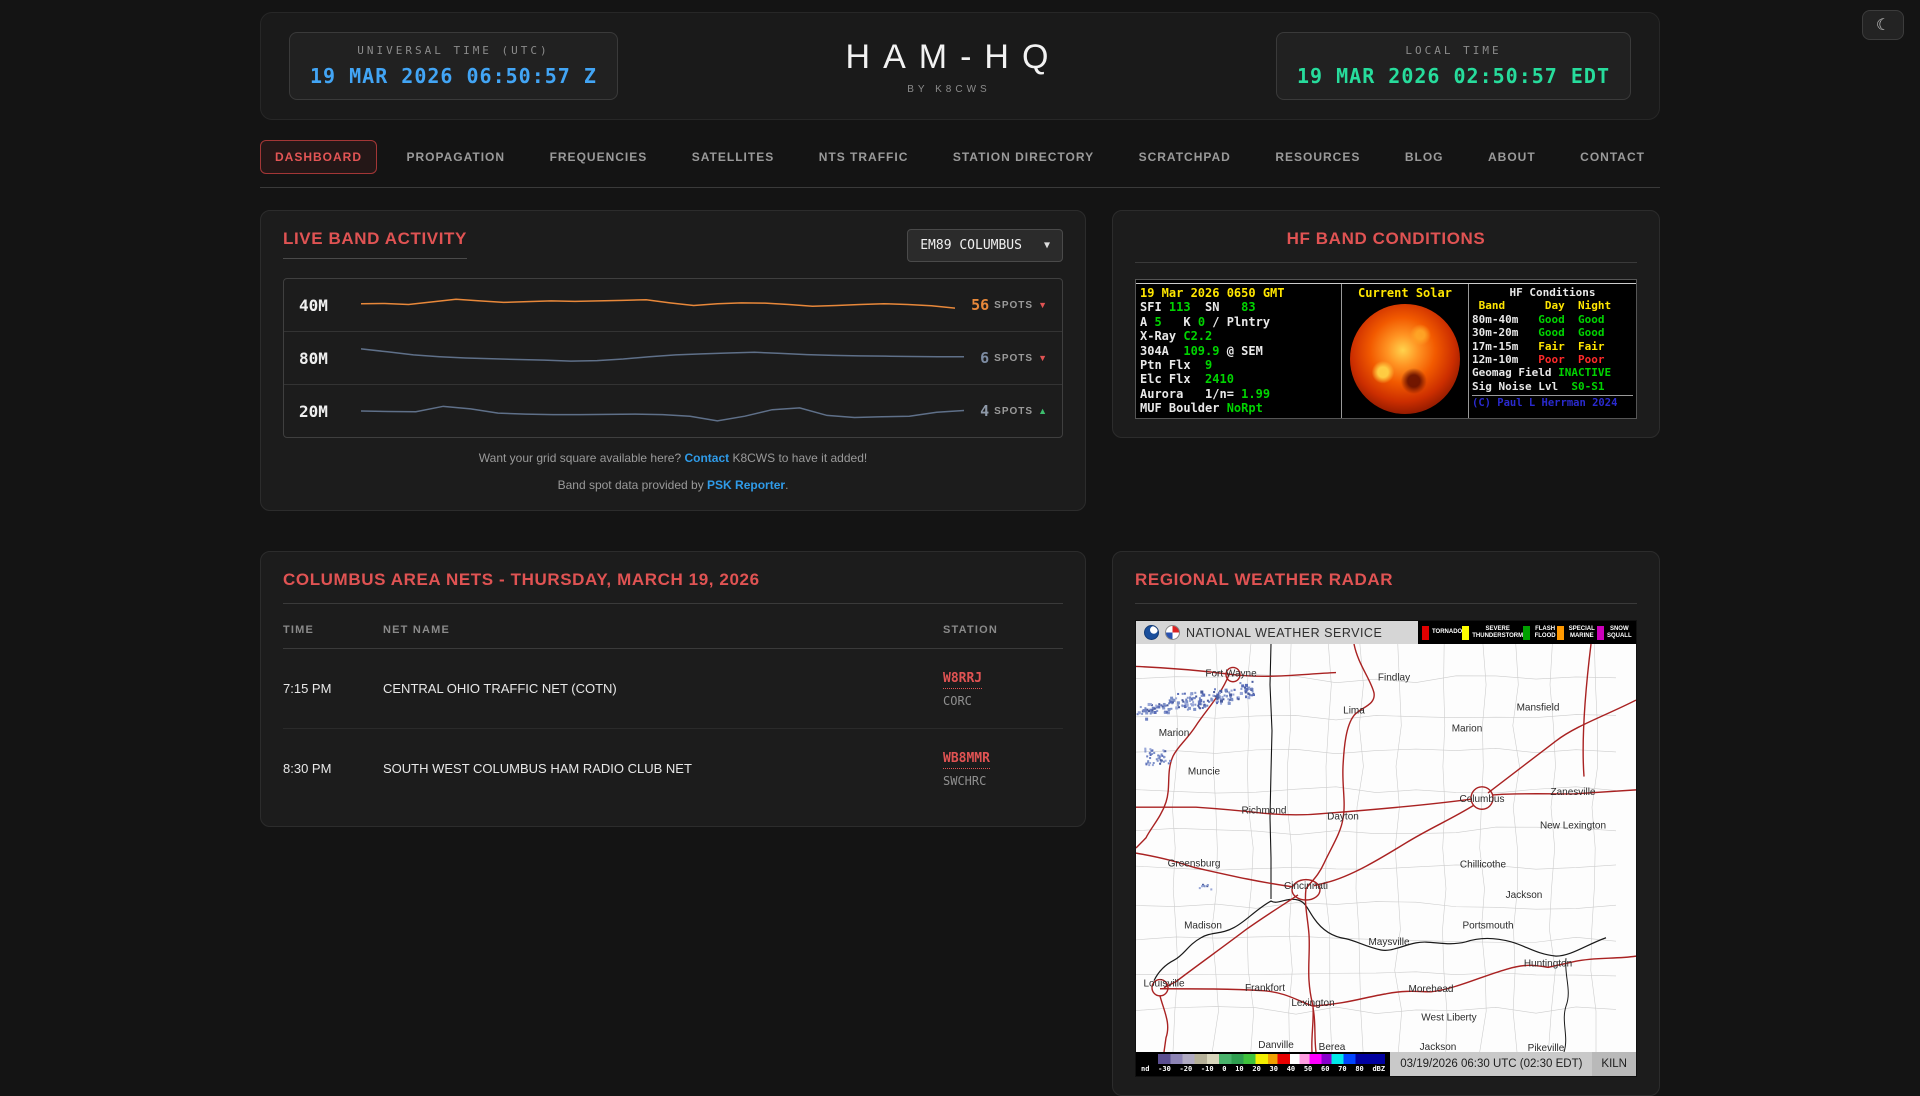 The image size is (1920, 1096). I want to click on band-label: 40M, so click(313, 305).